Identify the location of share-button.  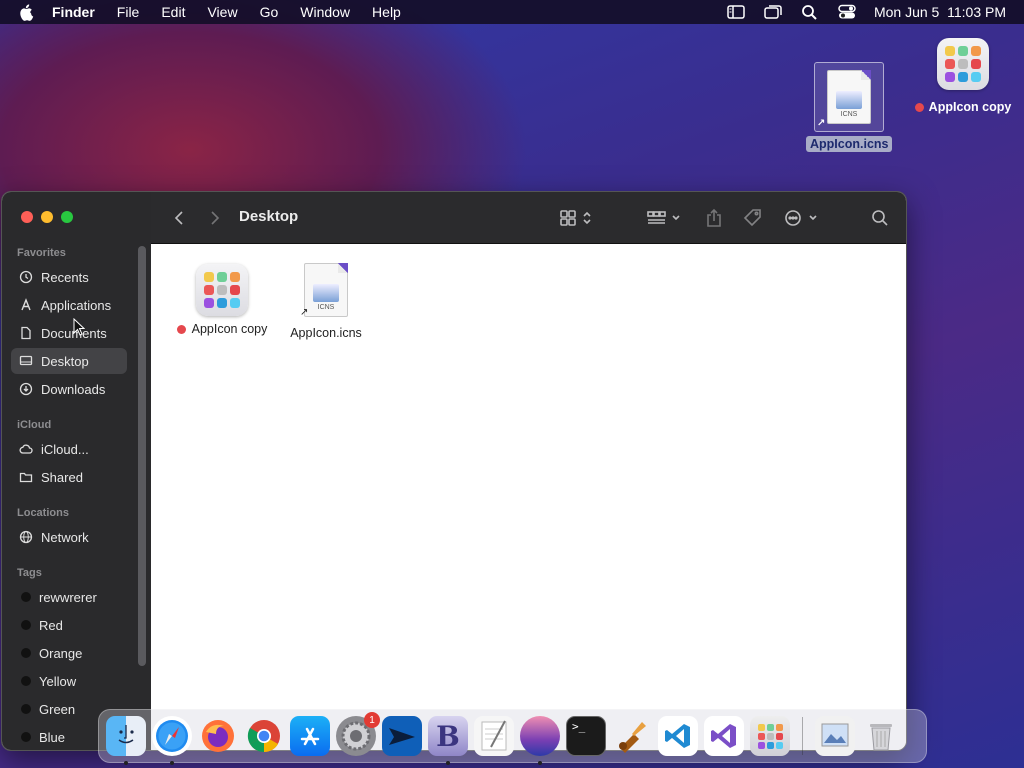
(714, 218).